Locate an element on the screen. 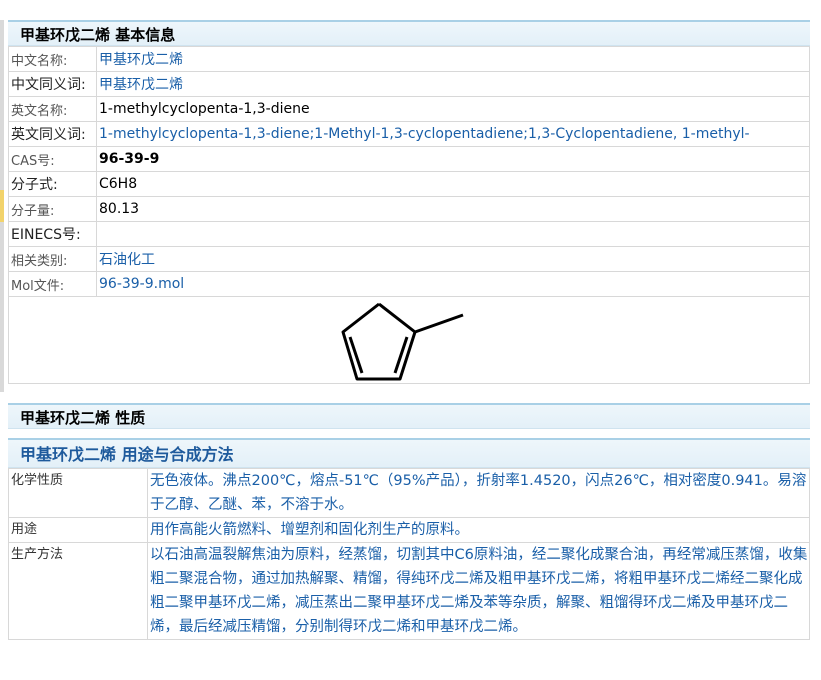 The height and width of the screenshot is (680, 821). row-label: 分子式: is located at coordinates (52, 184).